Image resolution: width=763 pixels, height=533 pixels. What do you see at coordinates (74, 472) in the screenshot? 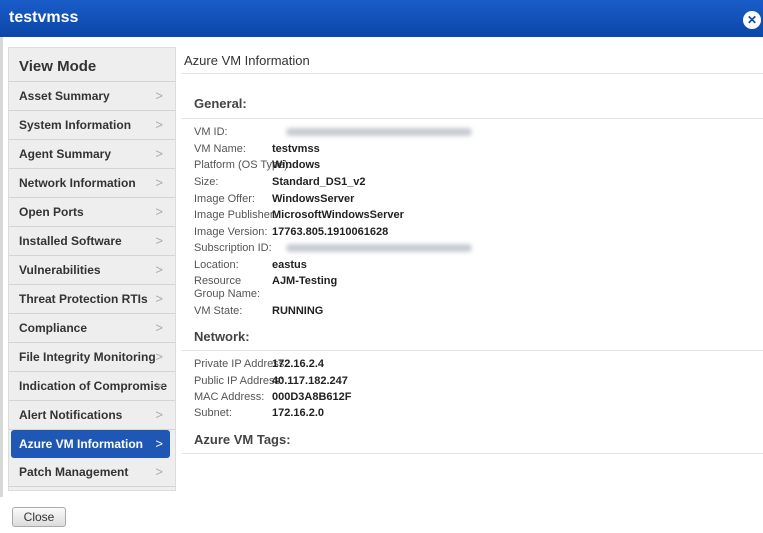
I see `sidebar-item-label: Patch Management` at bounding box center [74, 472].